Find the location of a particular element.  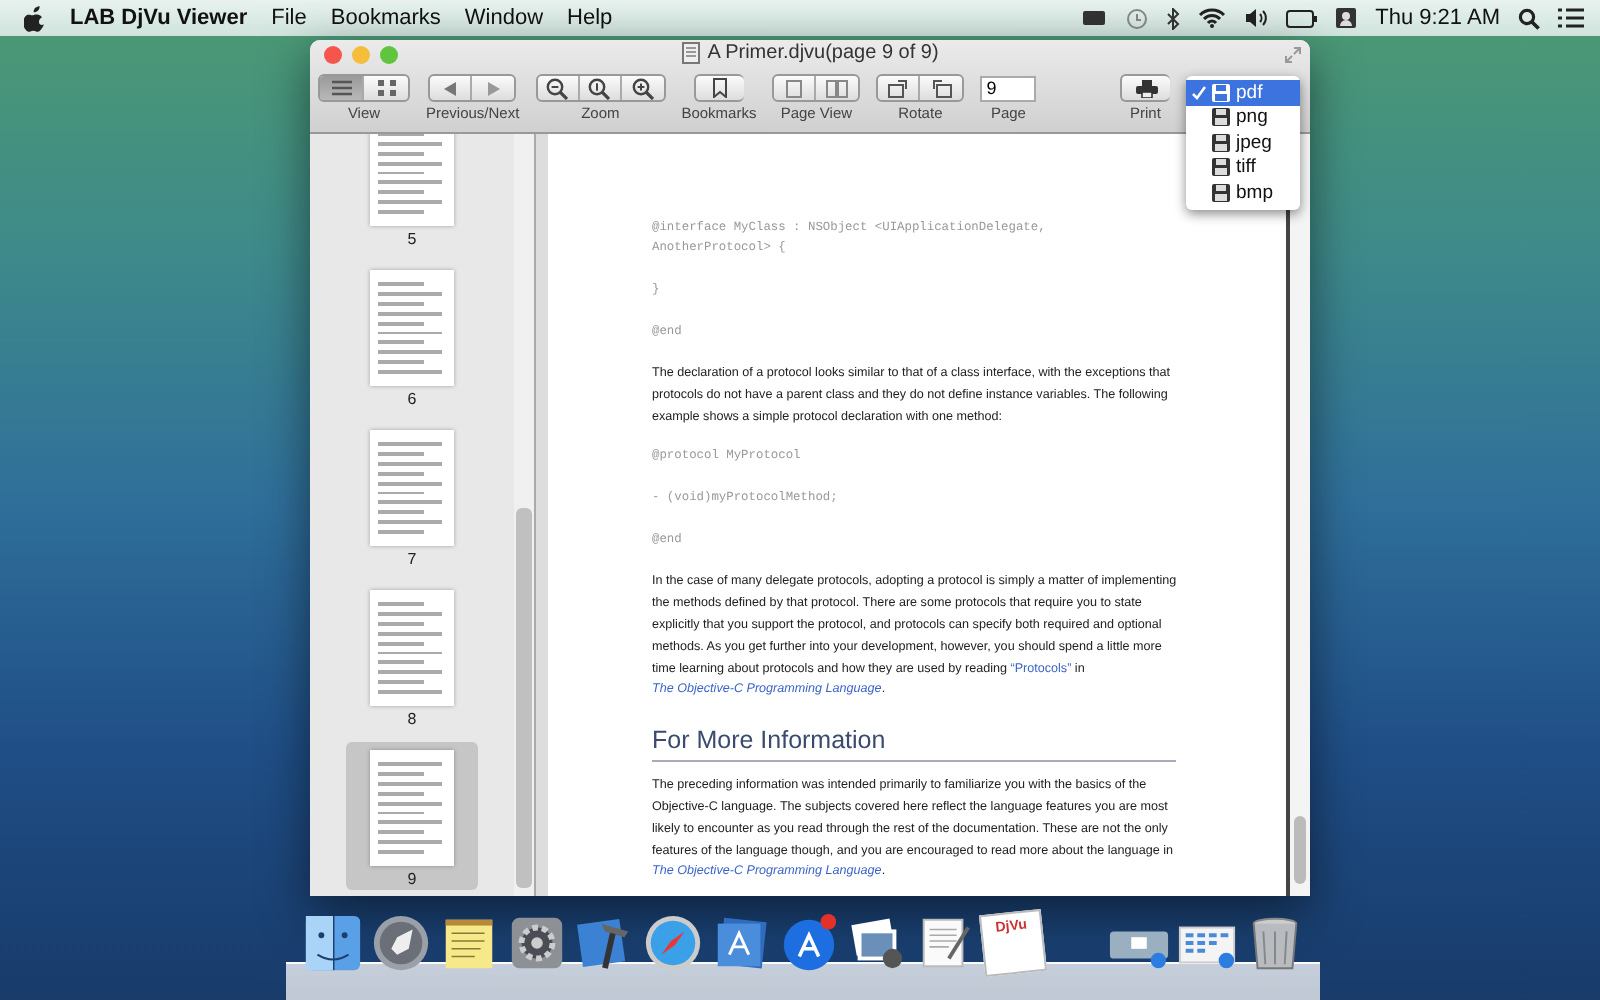

menu-item: Bookmarks is located at coordinates (385, 18).